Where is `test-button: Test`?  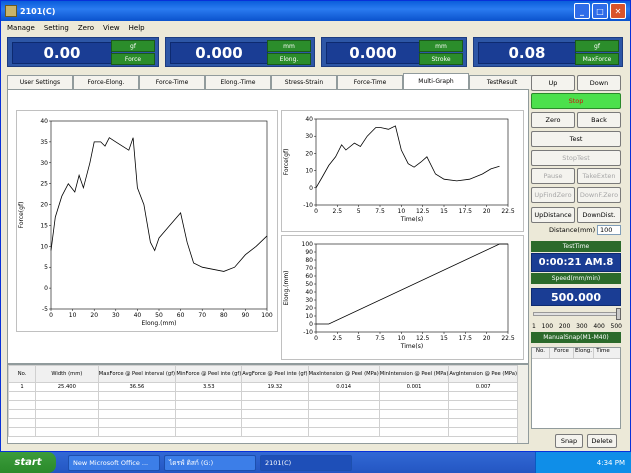 test-button: Test is located at coordinates (576, 139).